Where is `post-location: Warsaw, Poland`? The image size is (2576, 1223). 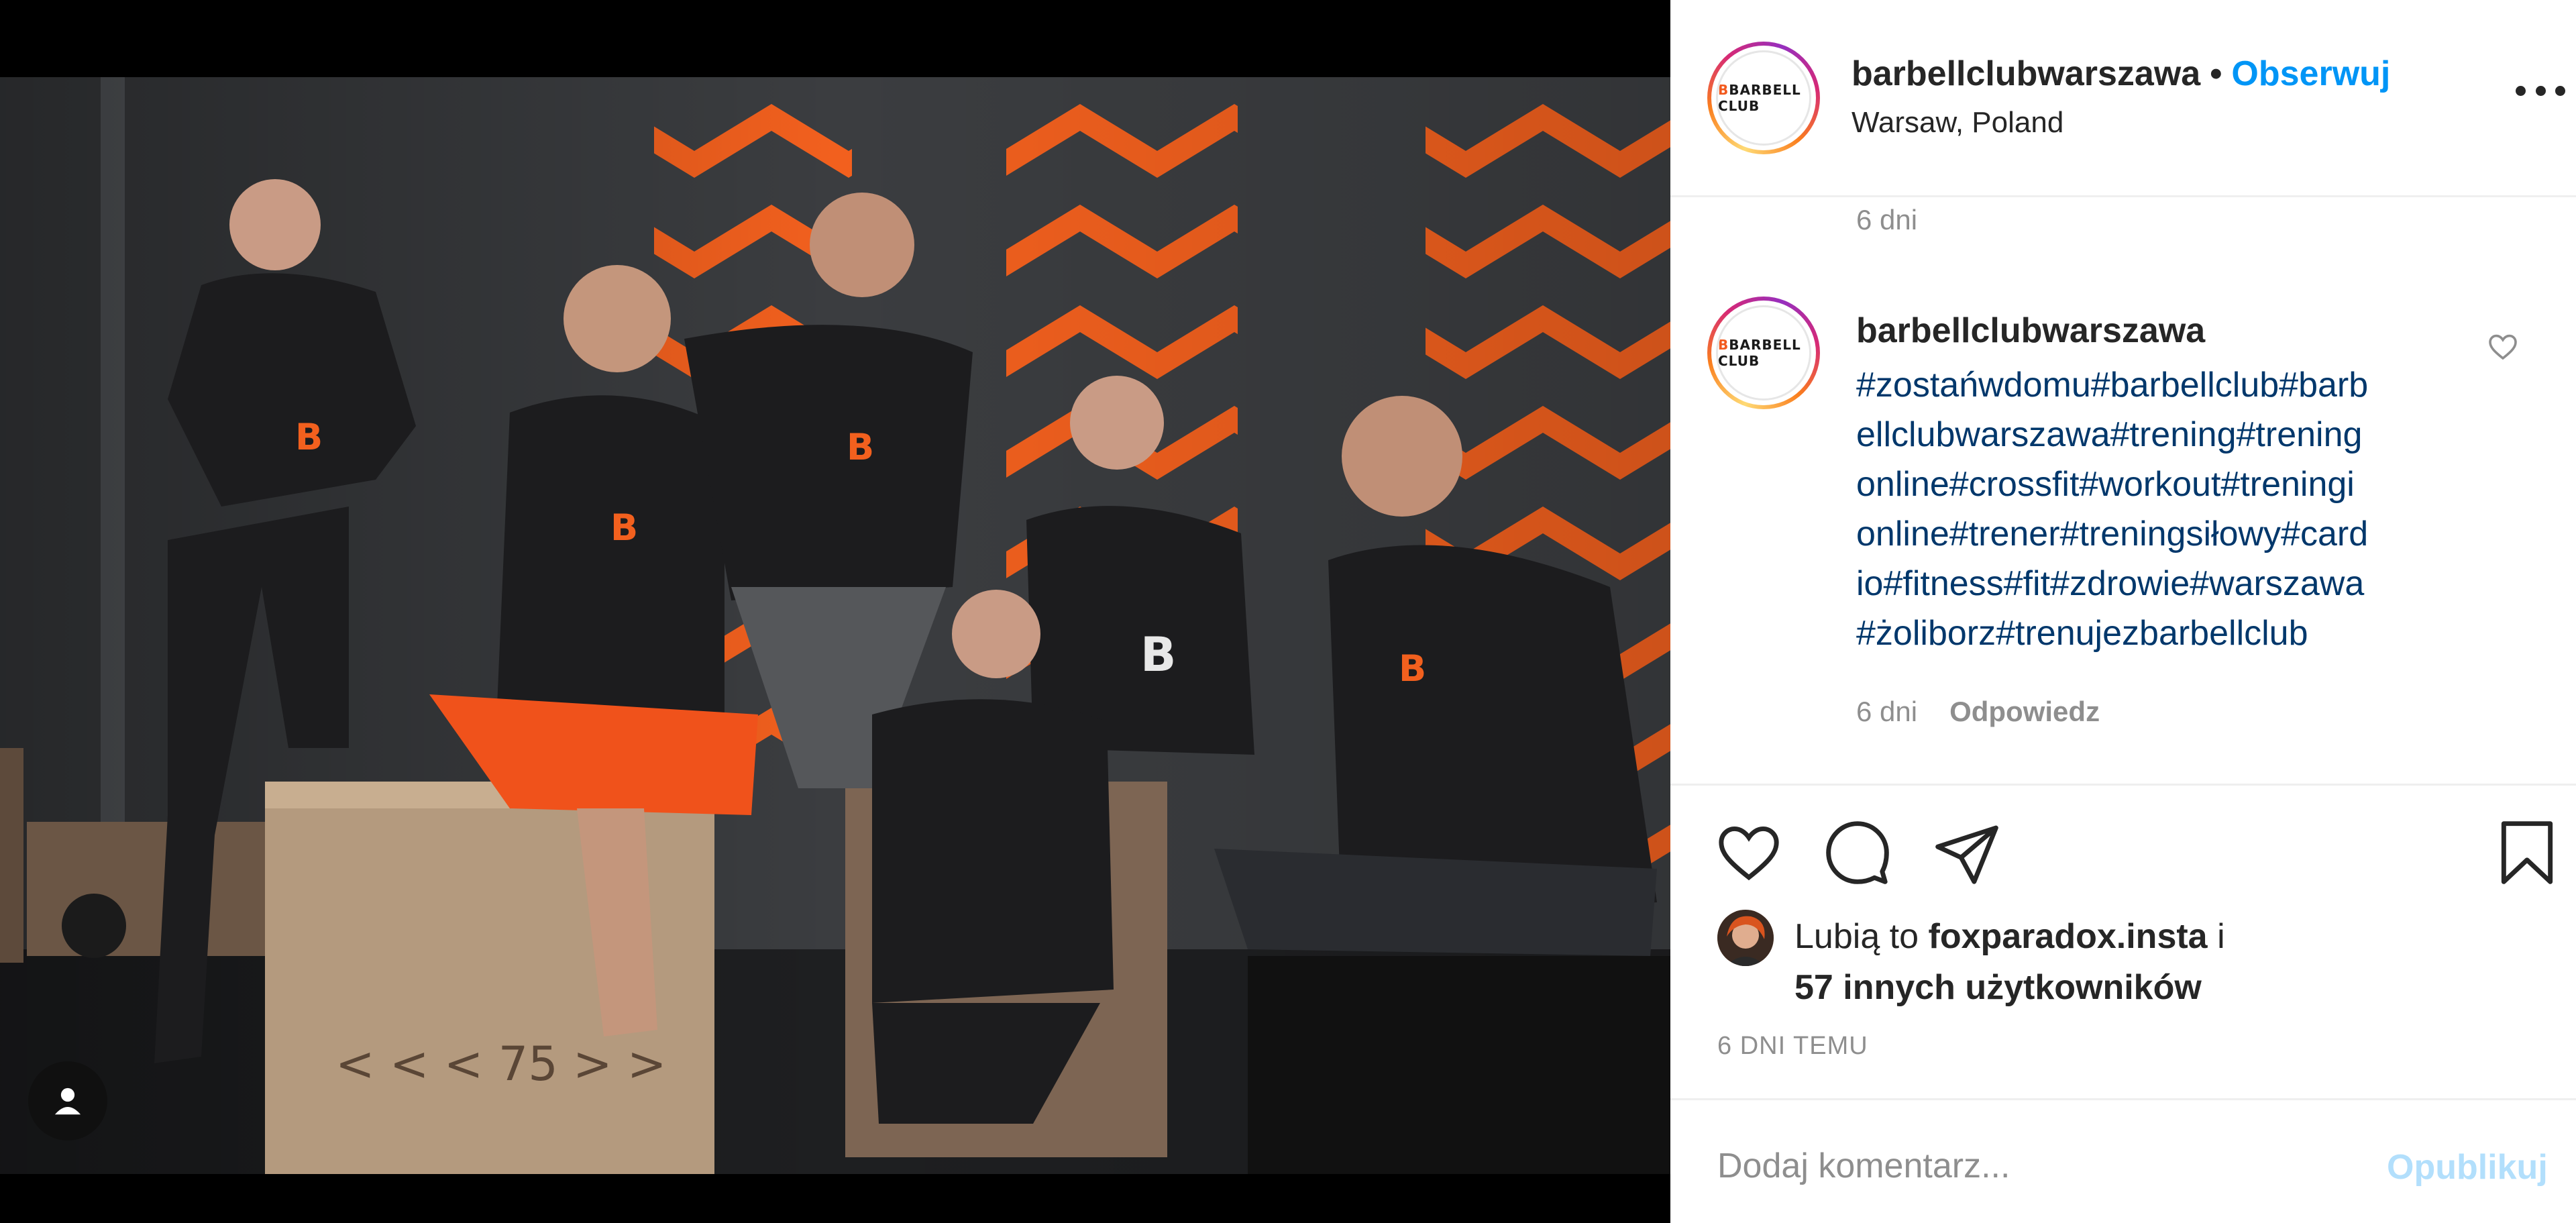 post-location: Warsaw, Poland is located at coordinates (1957, 123).